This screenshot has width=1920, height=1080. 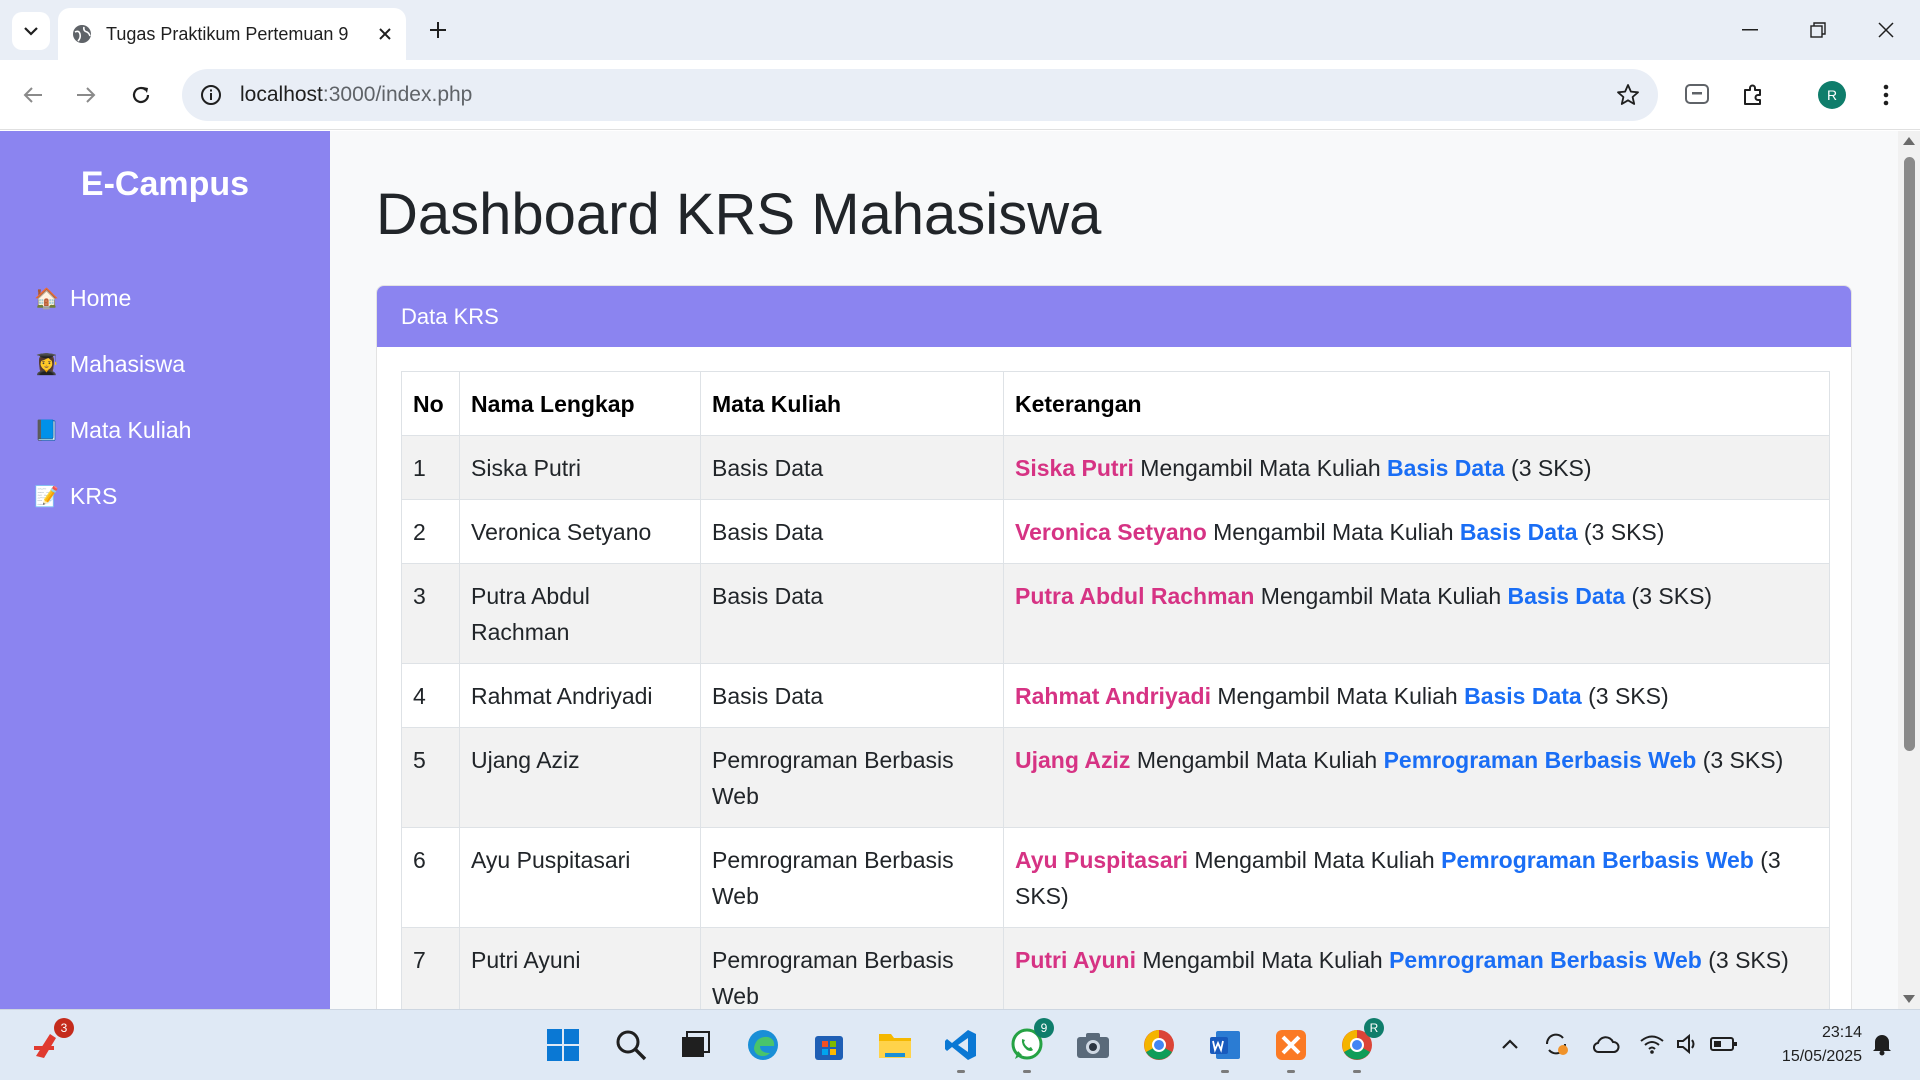 What do you see at coordinates (165, 184) in the screenshot?
I see `brand-title: E-Campus` at bounding box center [165, 184].